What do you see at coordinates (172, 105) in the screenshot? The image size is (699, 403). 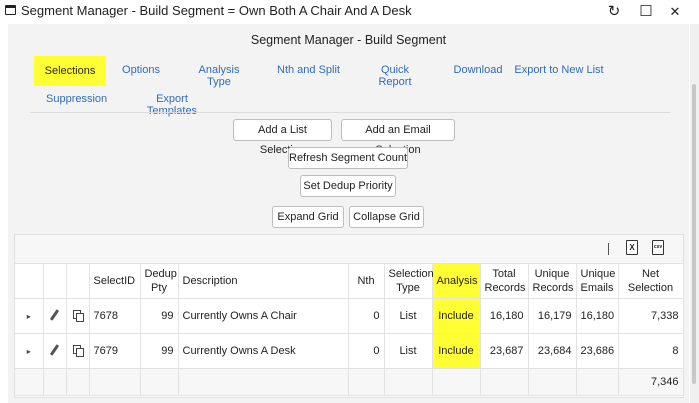 I see `tab-export-templates: Export Templates` at bounding box center [172, 105].